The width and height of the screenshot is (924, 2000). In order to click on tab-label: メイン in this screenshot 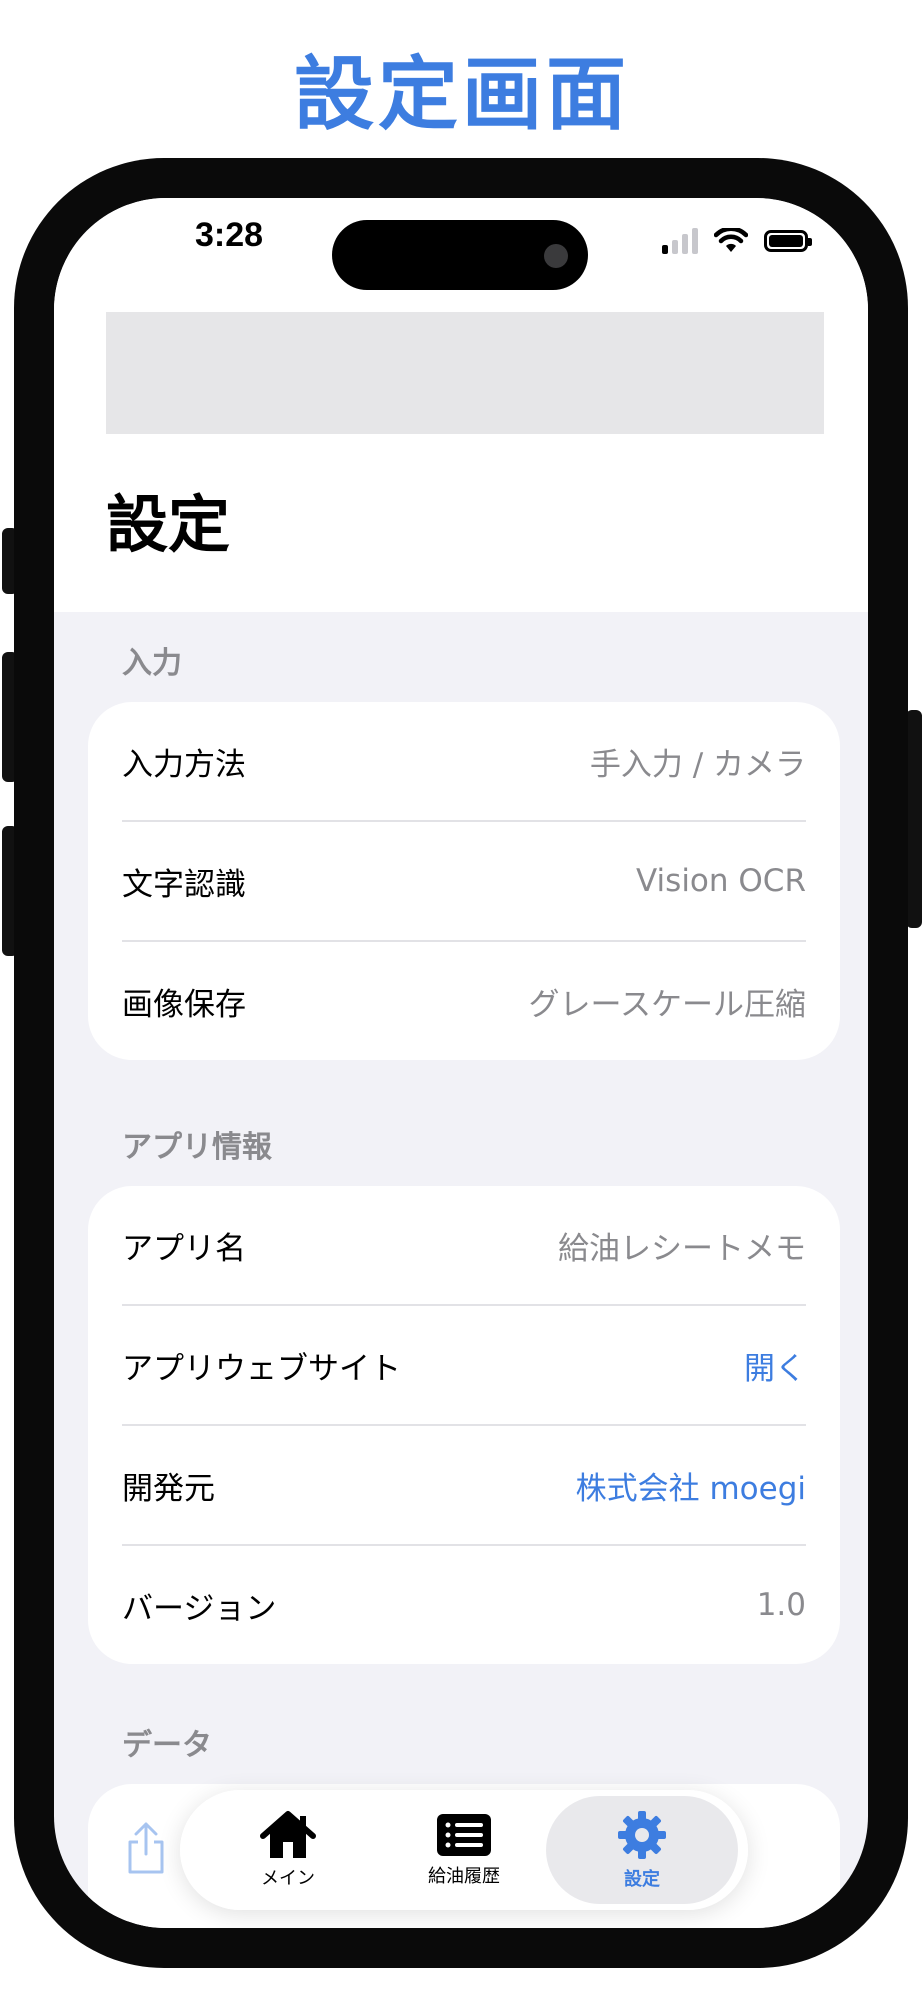, I will do `click(288, 1878)`.